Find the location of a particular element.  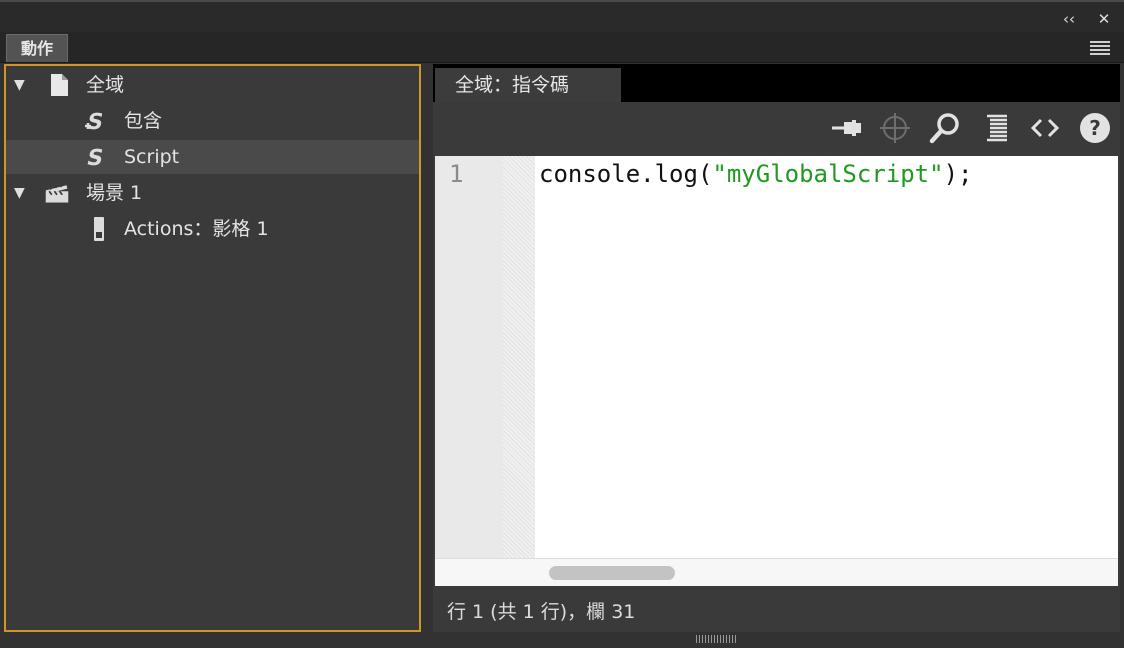

resize-grip is located at coordinates (716, 639).